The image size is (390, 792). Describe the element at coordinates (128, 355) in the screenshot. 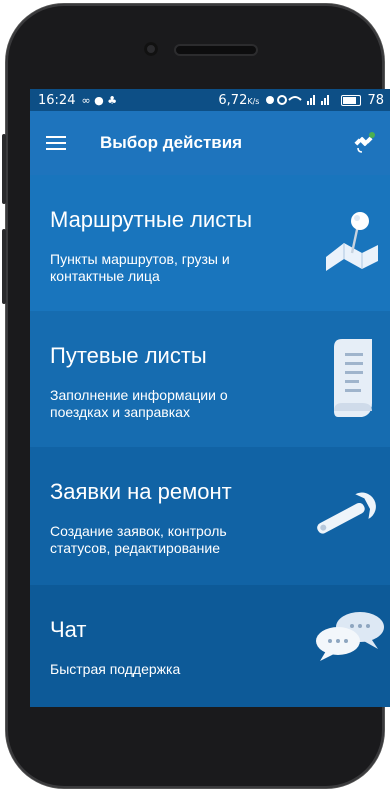

I see `card-title: Путевые листы` at that location.